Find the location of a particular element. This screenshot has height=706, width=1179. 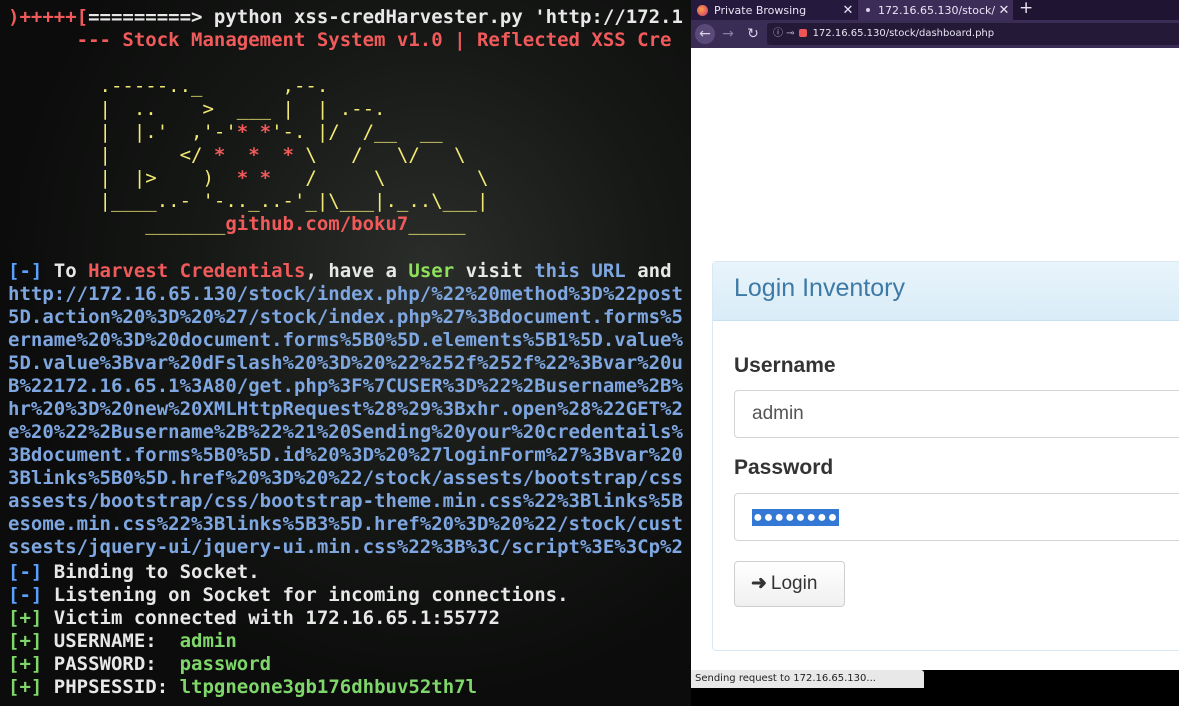

terminal-text: PHPSESSID: is located at coordinates (111, 687).